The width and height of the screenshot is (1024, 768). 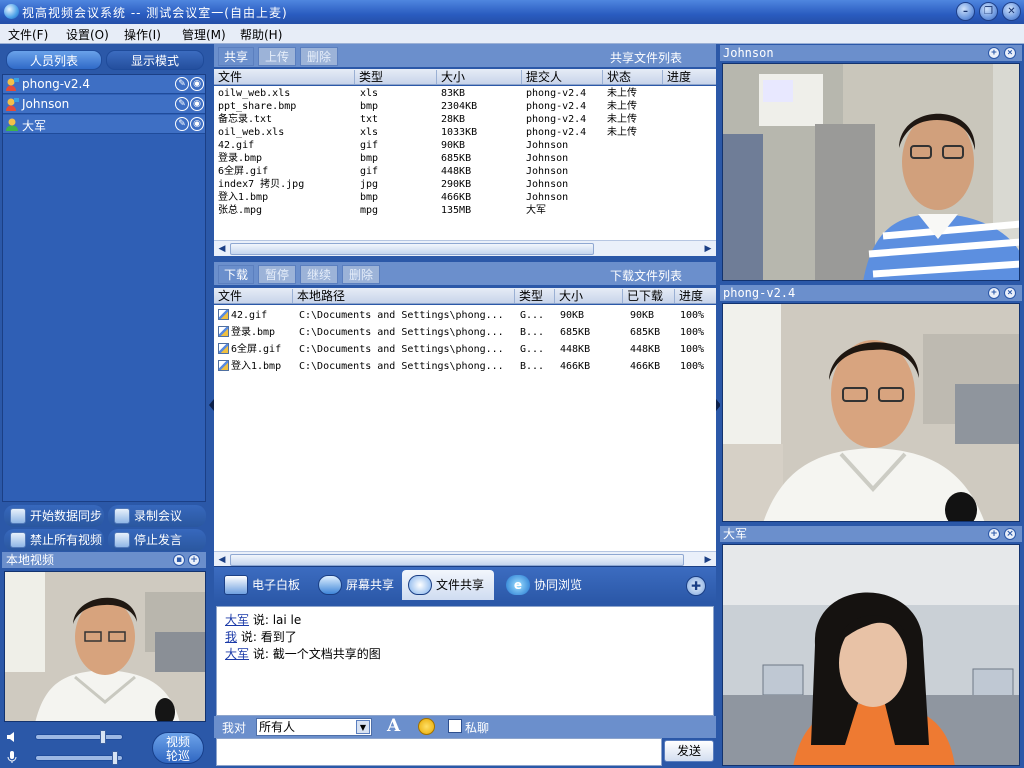 I want to click on minimize-button: –, so click(x=965, y=11).